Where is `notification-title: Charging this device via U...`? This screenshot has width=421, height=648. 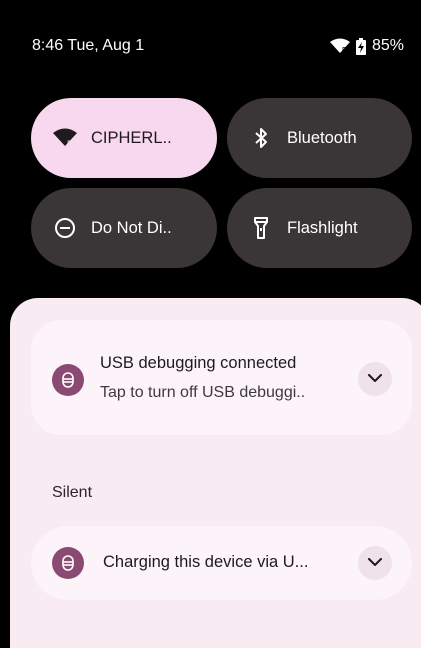
notification-title: Charging this device via U... is located at coordinates (206, 562).